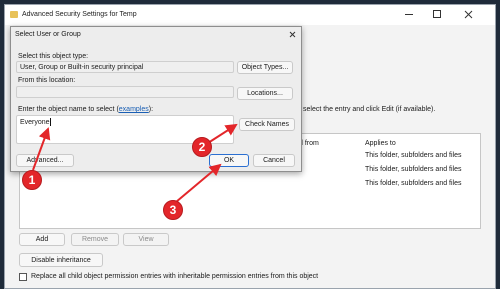 The image size is (500, 289). Describe the element at coordinates (173, 210) in the screenshot. I see `annotation-badge-3: 3` at that location.